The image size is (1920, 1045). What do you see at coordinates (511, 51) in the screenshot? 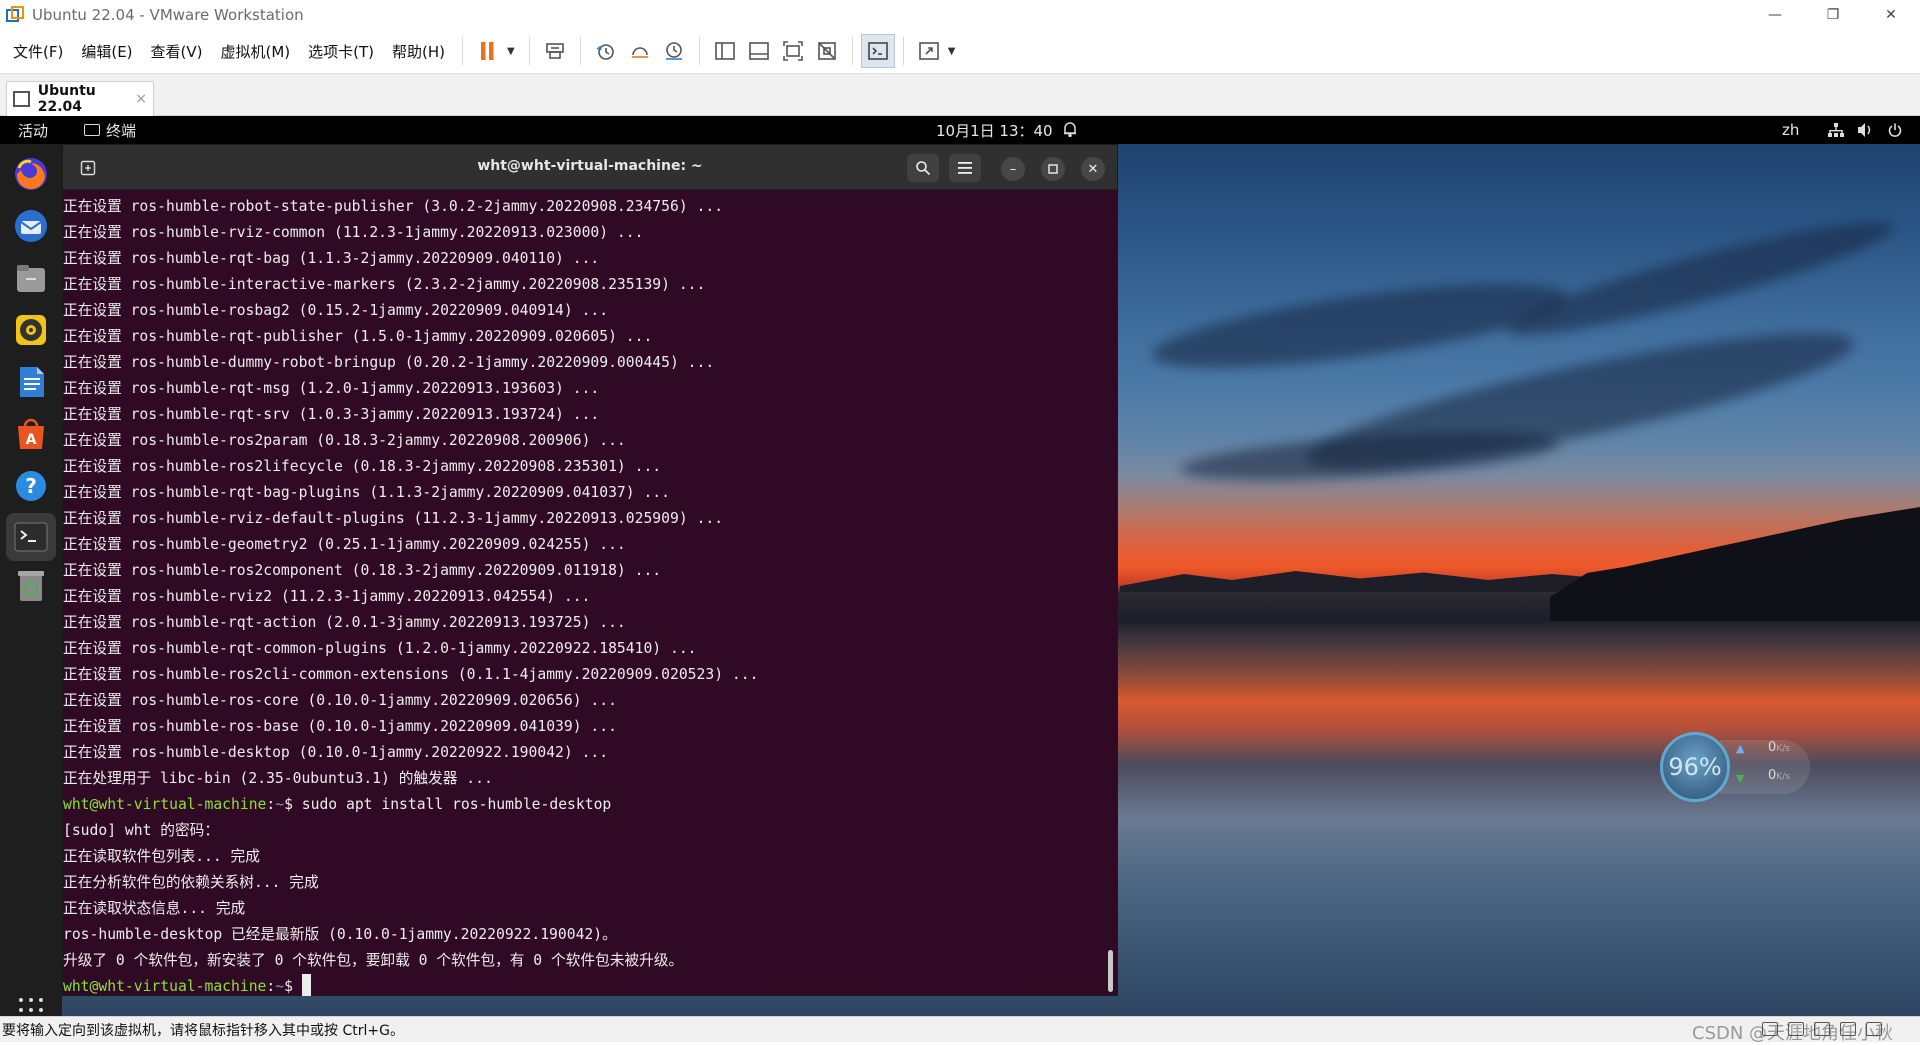
I see `pause-dropdown-icon: ▼` at bounding box center [511, 51].